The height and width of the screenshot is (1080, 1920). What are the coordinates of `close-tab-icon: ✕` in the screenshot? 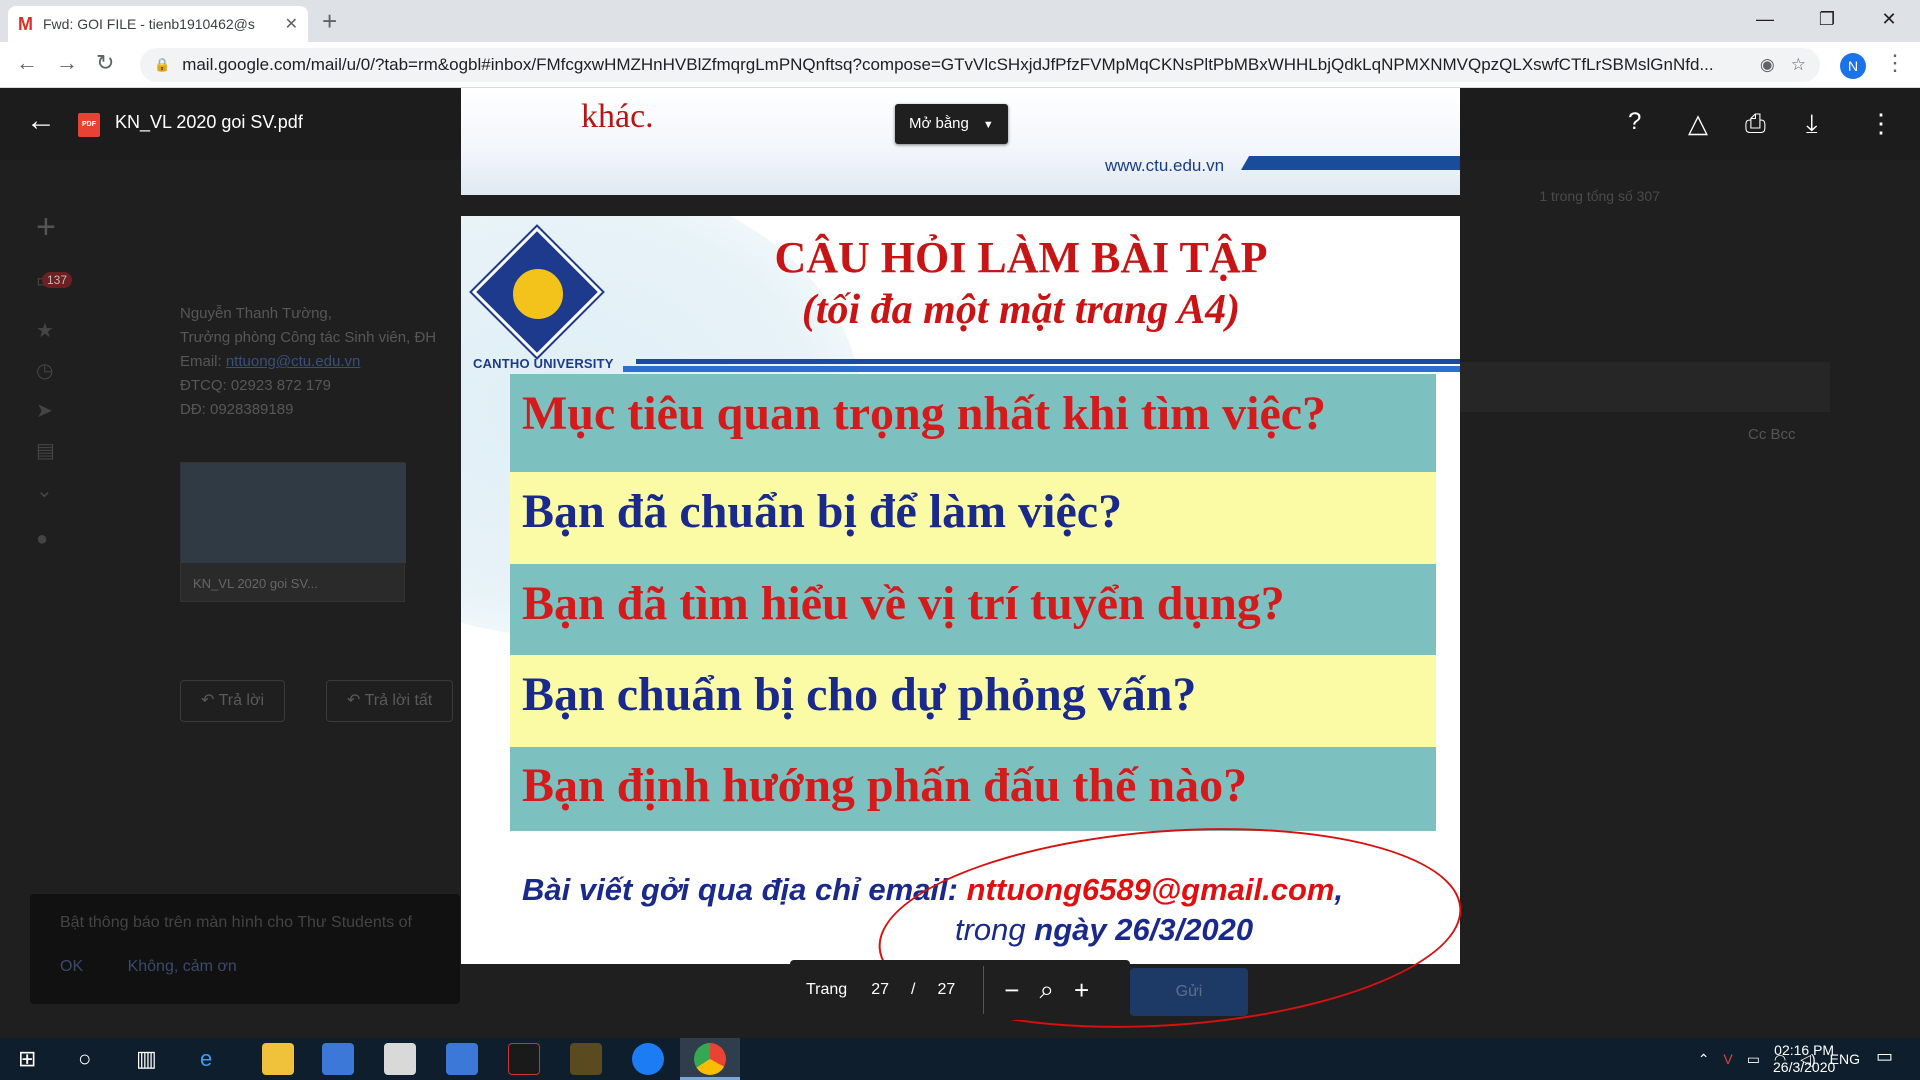 It's located at (291, 24).